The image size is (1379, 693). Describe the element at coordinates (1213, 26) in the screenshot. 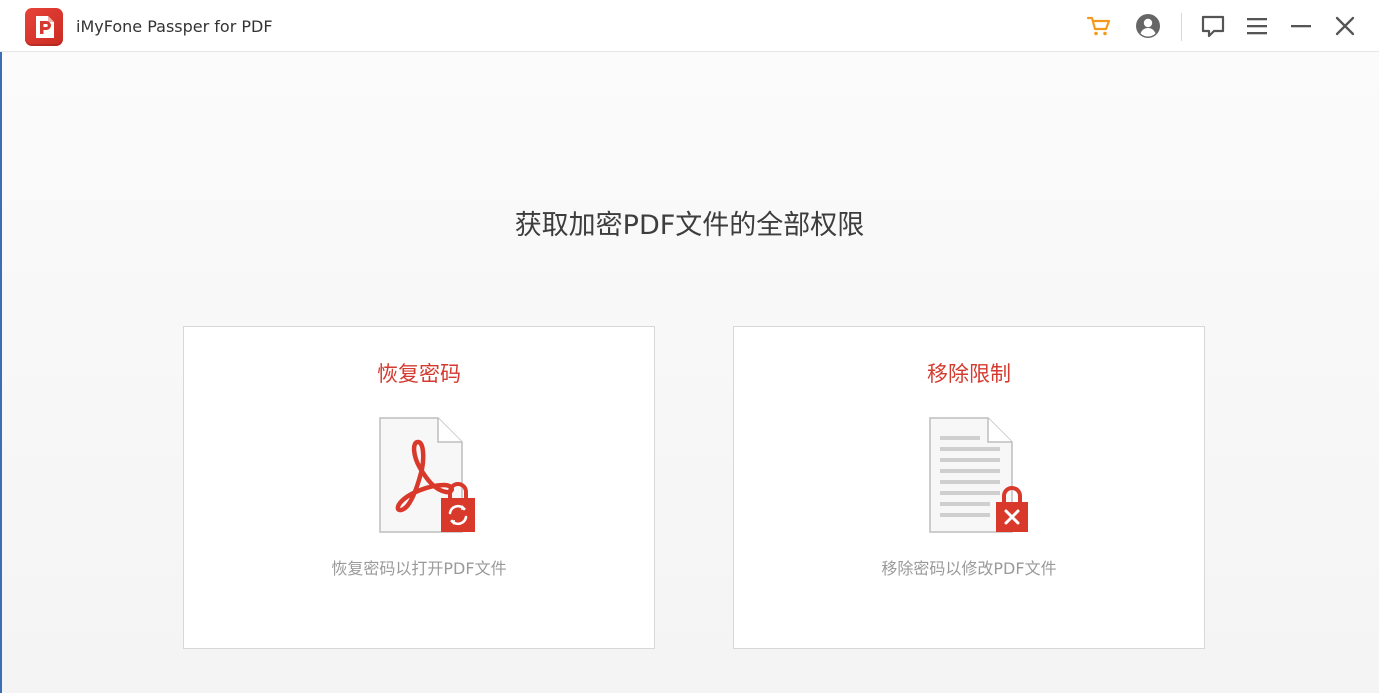

I see `feedback-icon` at that location.